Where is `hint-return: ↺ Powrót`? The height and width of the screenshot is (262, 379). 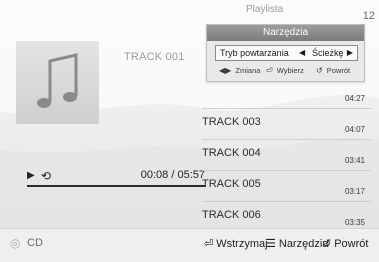 hint-return: ↺ Powrót is located at coordinates (333, 70).